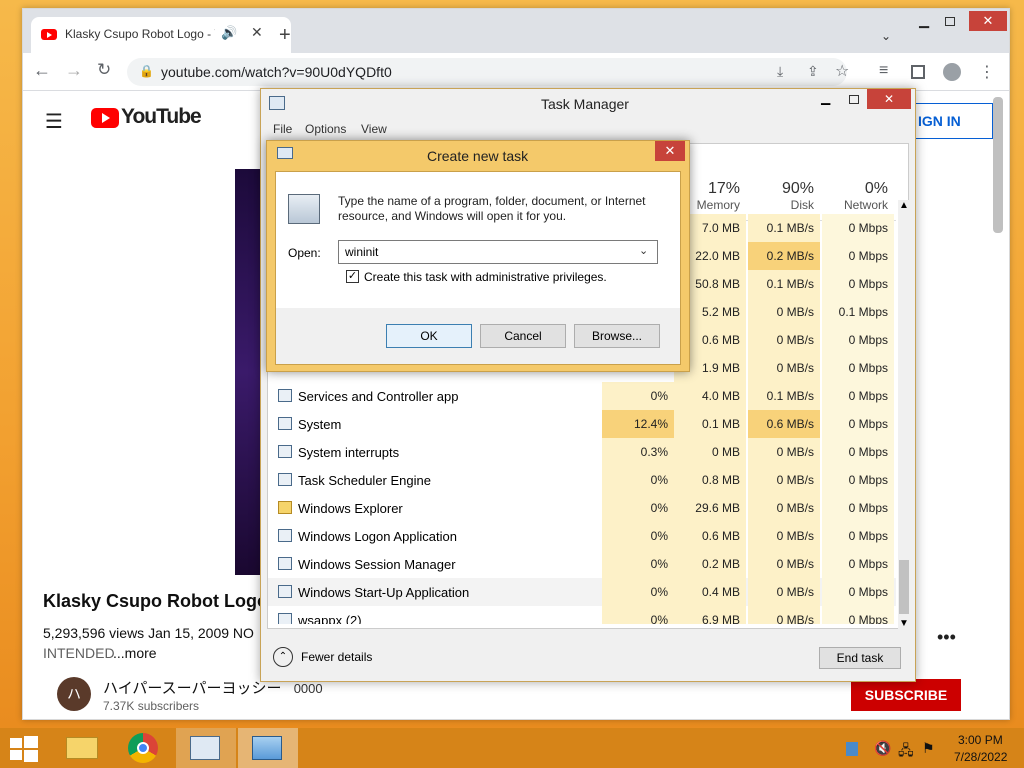 This screenshot has height=768, width=1024. Describe the element at coordinates (42, 70) in the screenshot. I see `back-icon: ←` at that location.